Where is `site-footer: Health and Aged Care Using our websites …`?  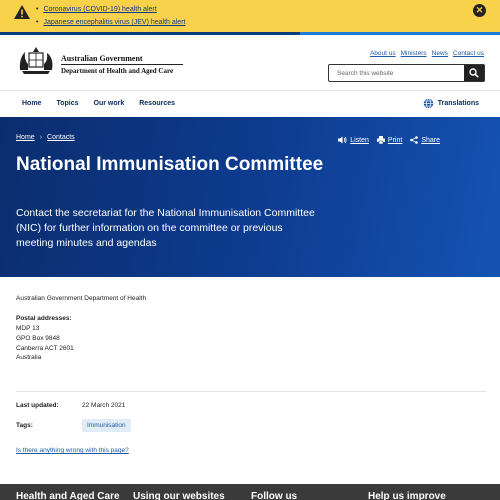
site-footer: Health and Aged Care Using our websites … is located at coordinates (250, 492).